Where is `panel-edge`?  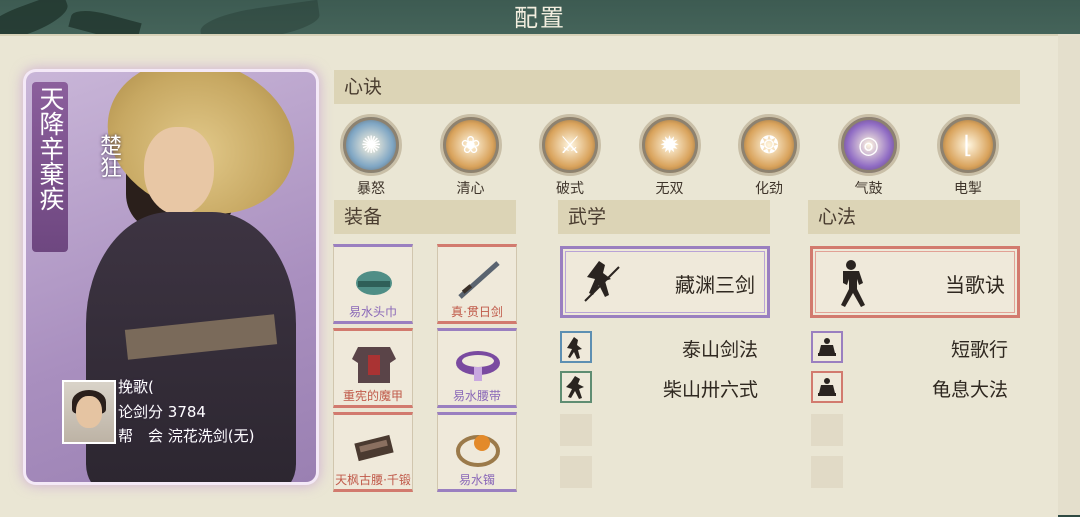
panel-edge is located at coordinates (1069, 274).